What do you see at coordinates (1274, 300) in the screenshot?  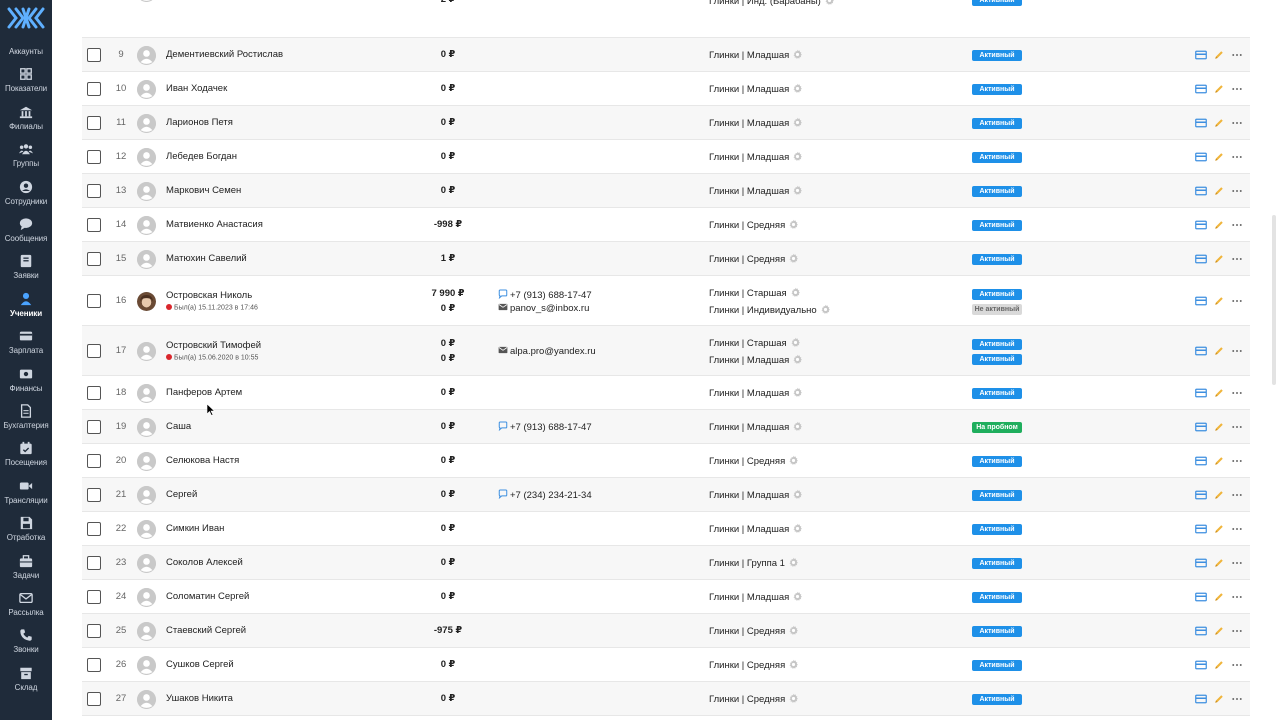 I see `scrollbar` at bounding box center [1274, 300].